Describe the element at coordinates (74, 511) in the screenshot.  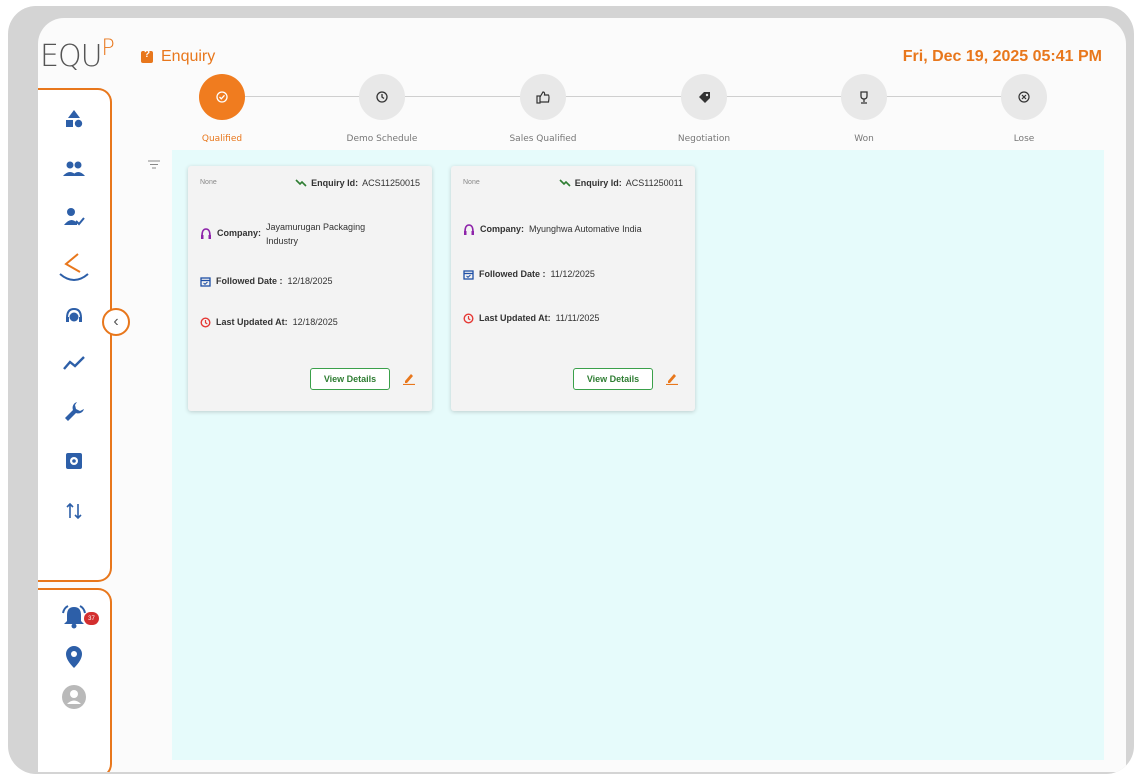
I see `sort-arrows-icon` at that location.